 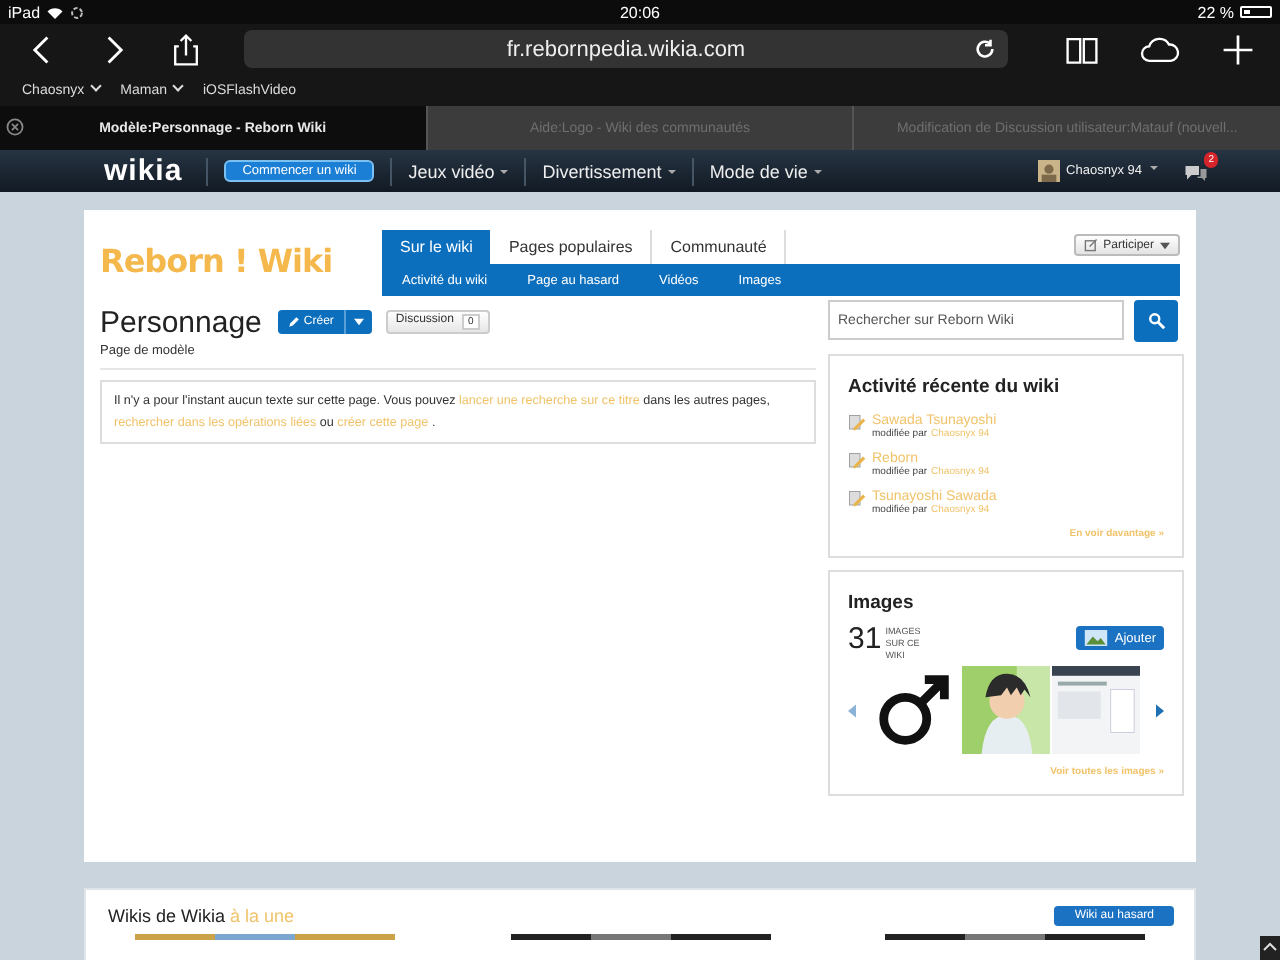 What do you see at coordinates (1196, 171) in the screenshot?
I see `notifications-icon` at bounding box center [1196, 171].